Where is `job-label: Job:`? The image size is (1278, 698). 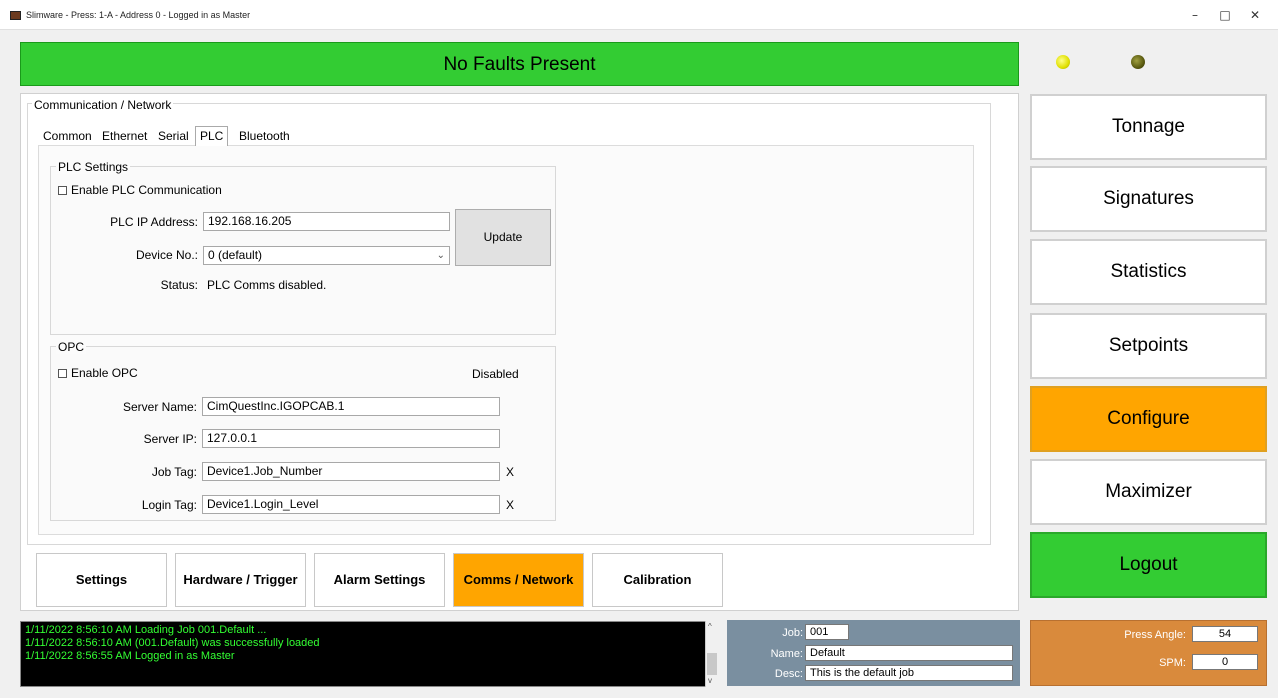 job-label: Job: is located at coordinates (792, 633).